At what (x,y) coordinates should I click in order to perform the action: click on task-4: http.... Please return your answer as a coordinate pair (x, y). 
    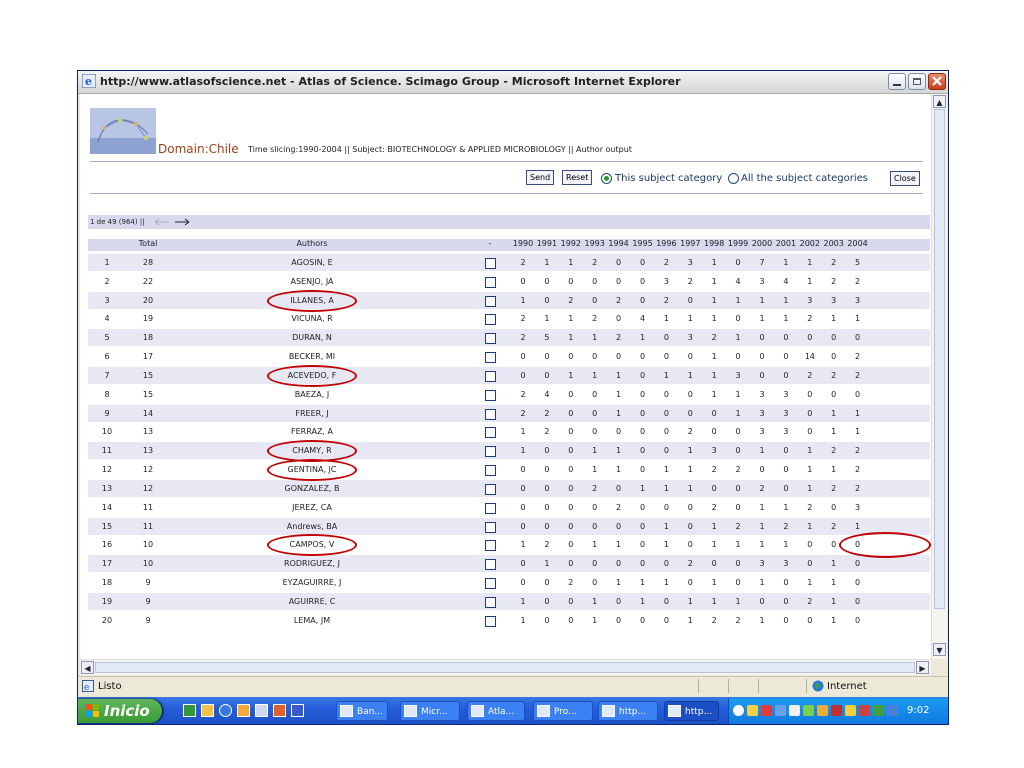
    Looking at the image, I should click on (628, 711).